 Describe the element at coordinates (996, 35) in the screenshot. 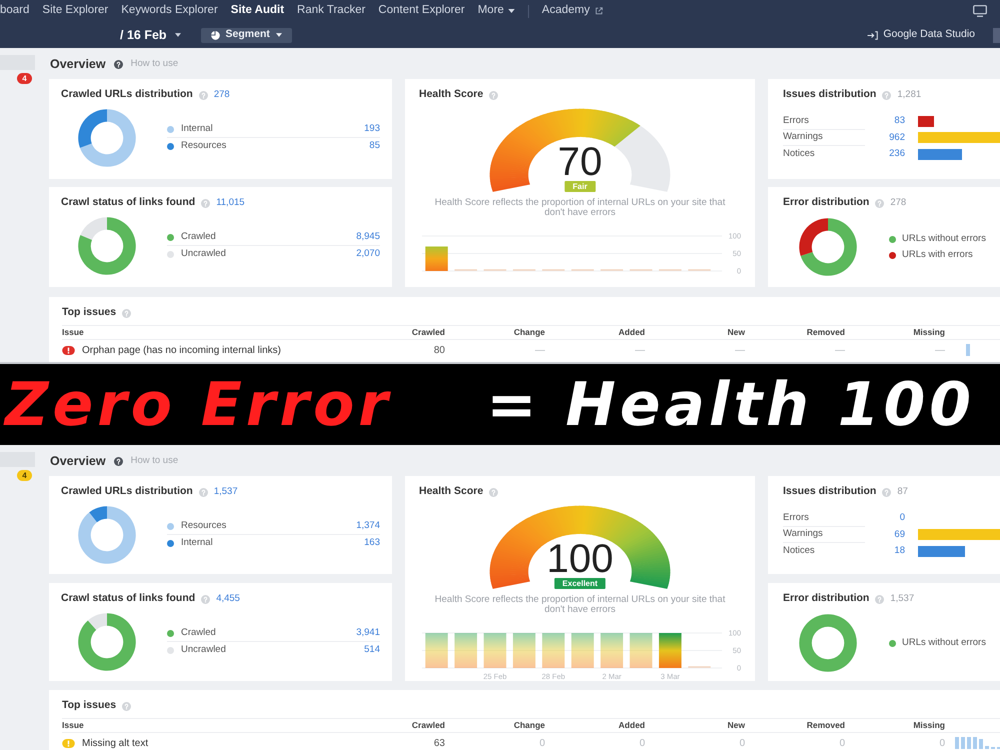

I see `toolbar-button` at that location.